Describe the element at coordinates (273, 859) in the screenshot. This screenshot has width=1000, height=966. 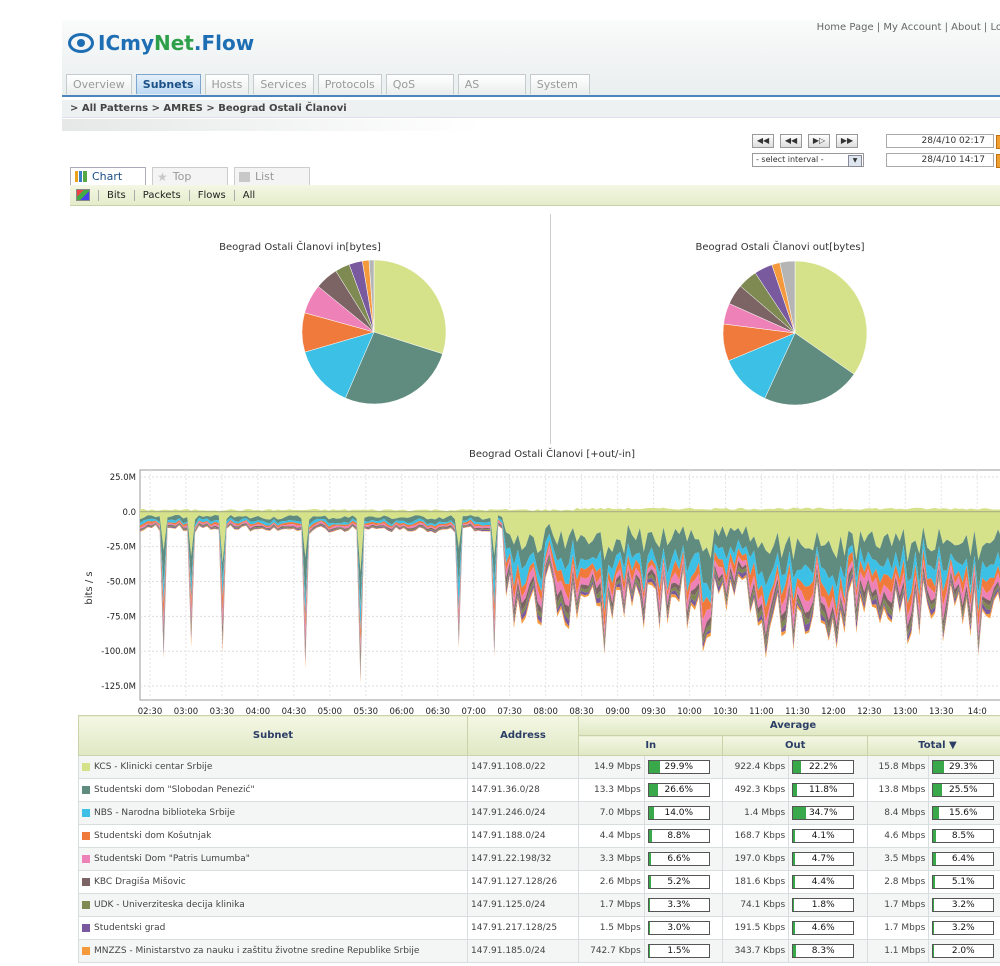
I see `subnet-cell: Studentski Dom "Patris Lumumba"` at that location.